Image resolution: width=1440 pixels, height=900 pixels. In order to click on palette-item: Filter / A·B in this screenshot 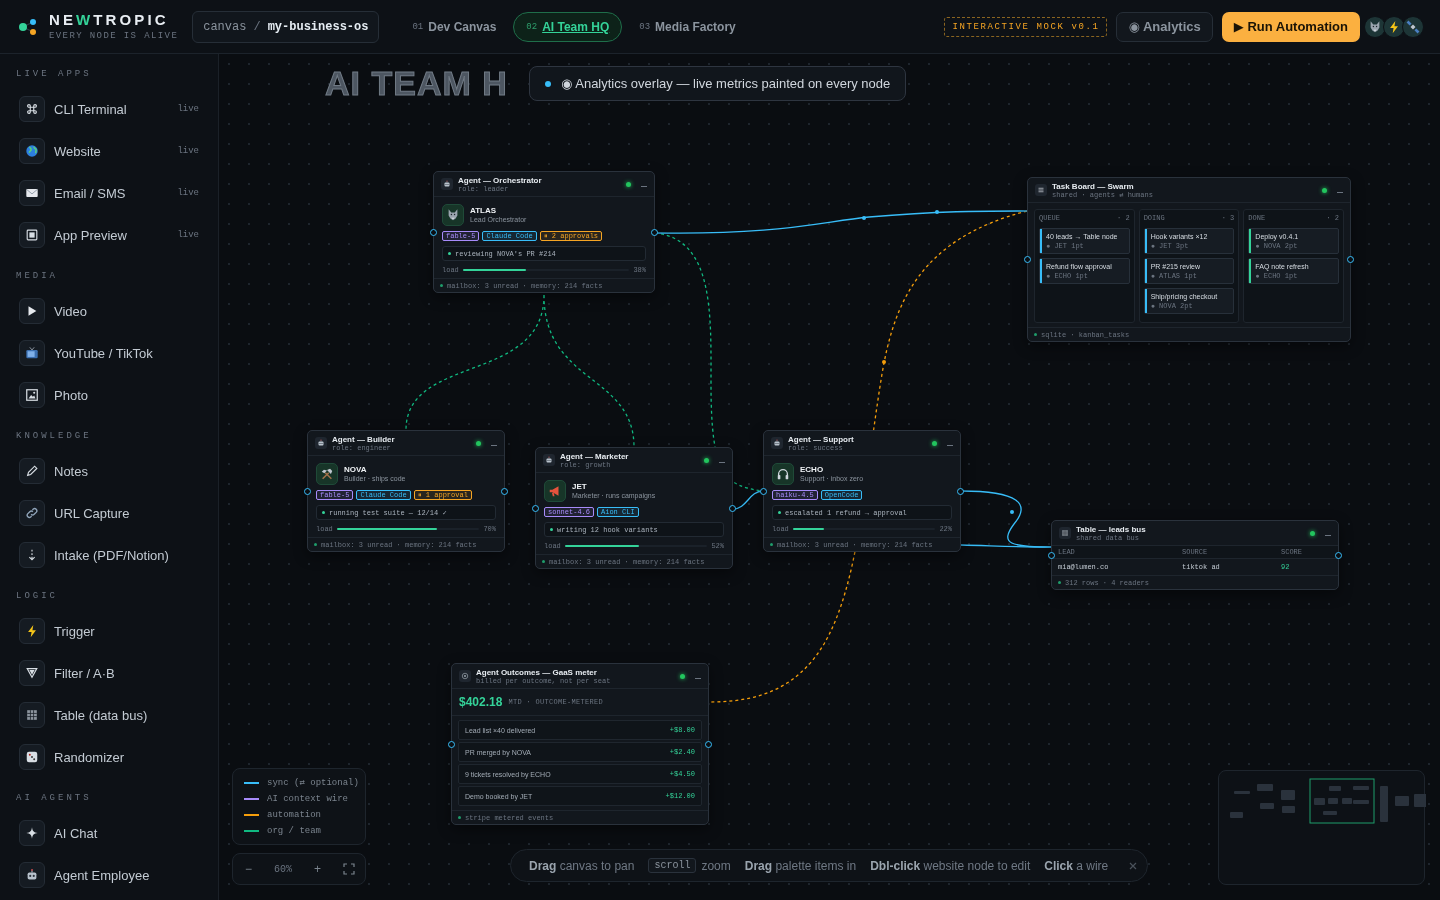, I will do `click(109, 673)`.